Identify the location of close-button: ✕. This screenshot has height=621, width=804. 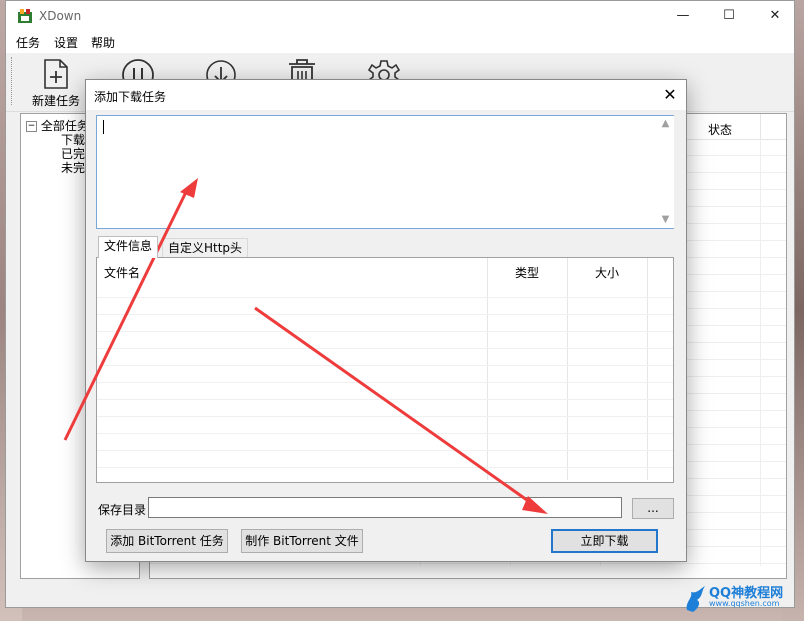
(775, 16).